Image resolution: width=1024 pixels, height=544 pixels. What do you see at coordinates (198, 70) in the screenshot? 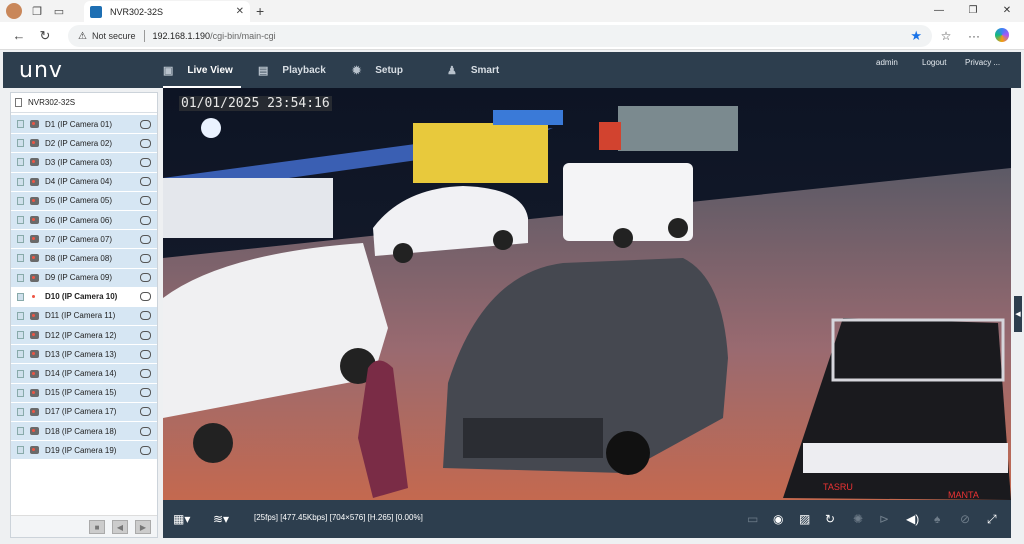
I see `nav-live-view: ▣ Live View` at bounding box center [198, 70].